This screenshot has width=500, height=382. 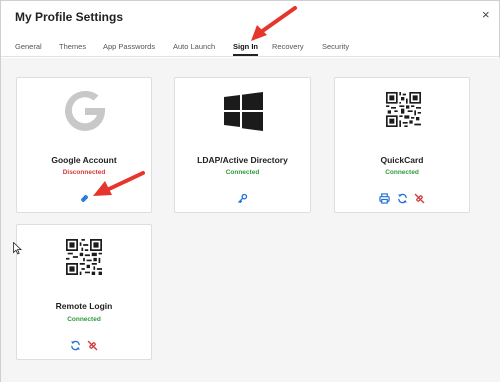 I want to click on key-icon, so click(x=242, y=198).